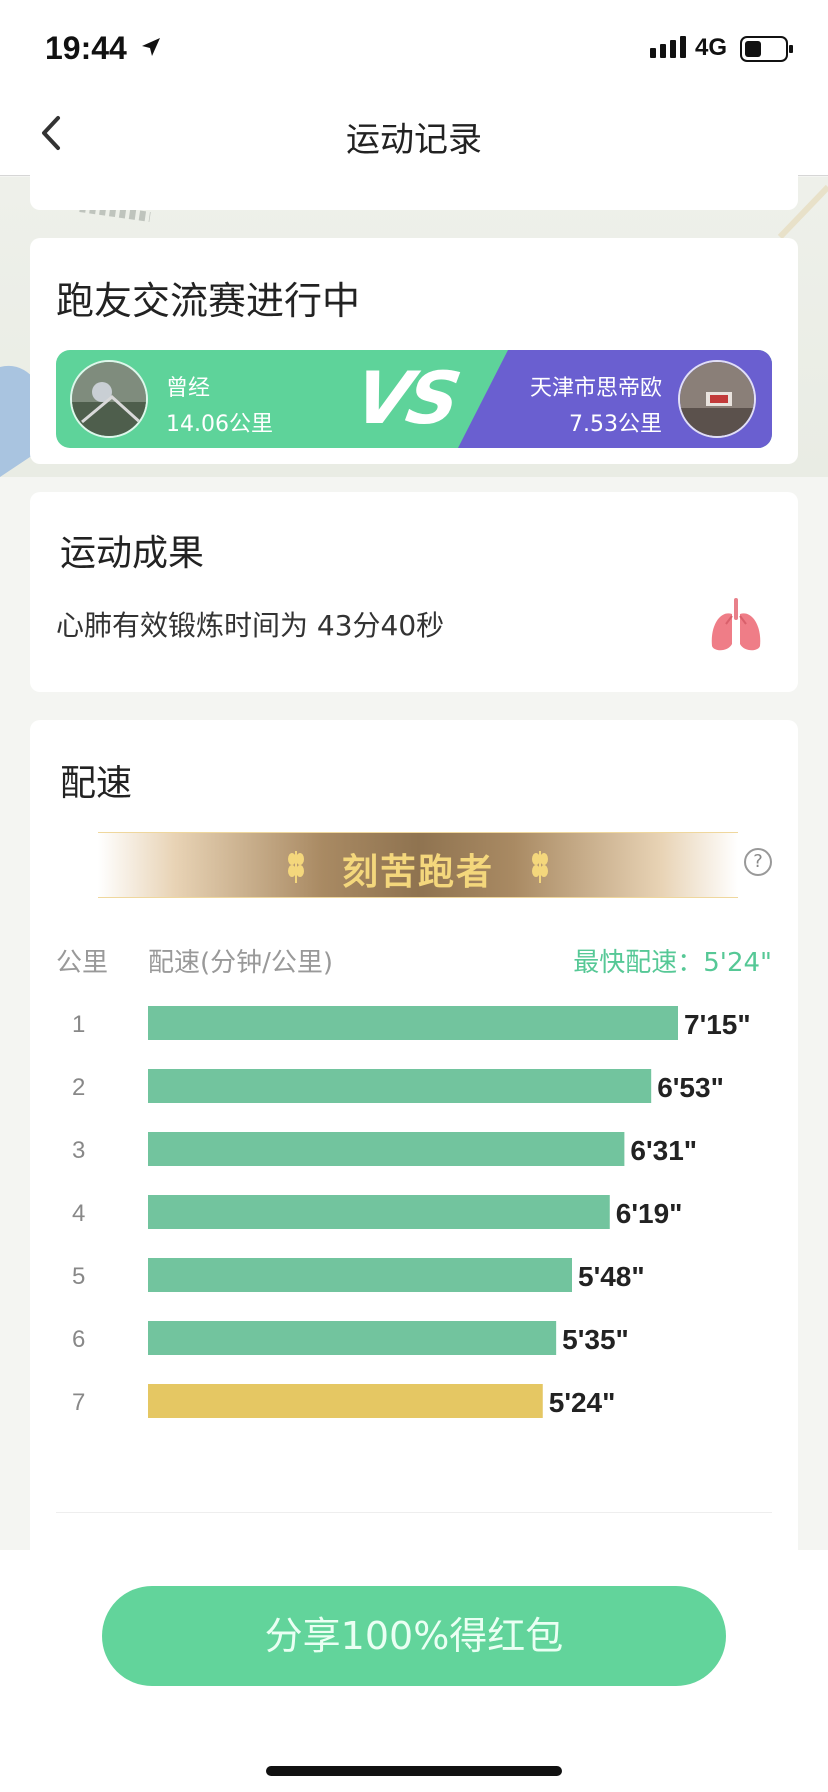 The height and width of the screenshot is (1792, 828). What do you see at coordinates (414, 1771) in the screenshot?
I see `home-indicator` at bounding box center [414, 1771].